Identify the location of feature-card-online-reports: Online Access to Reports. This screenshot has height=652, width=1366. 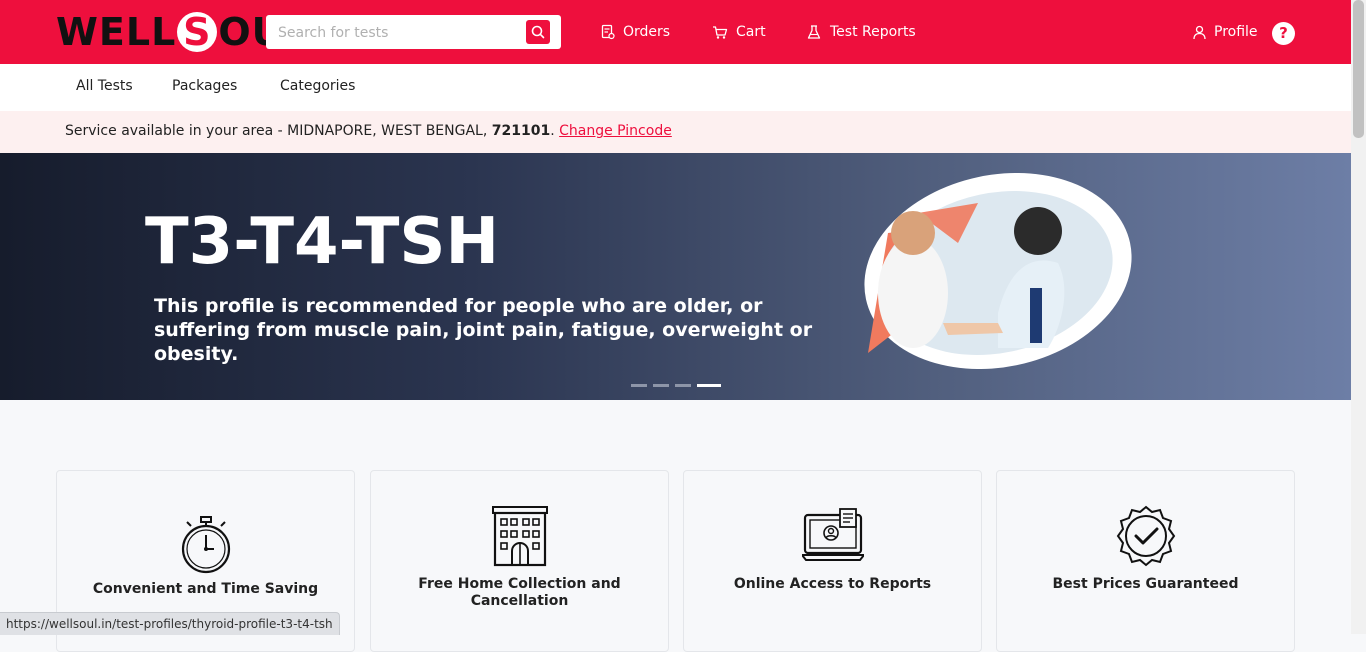
(832, 561).